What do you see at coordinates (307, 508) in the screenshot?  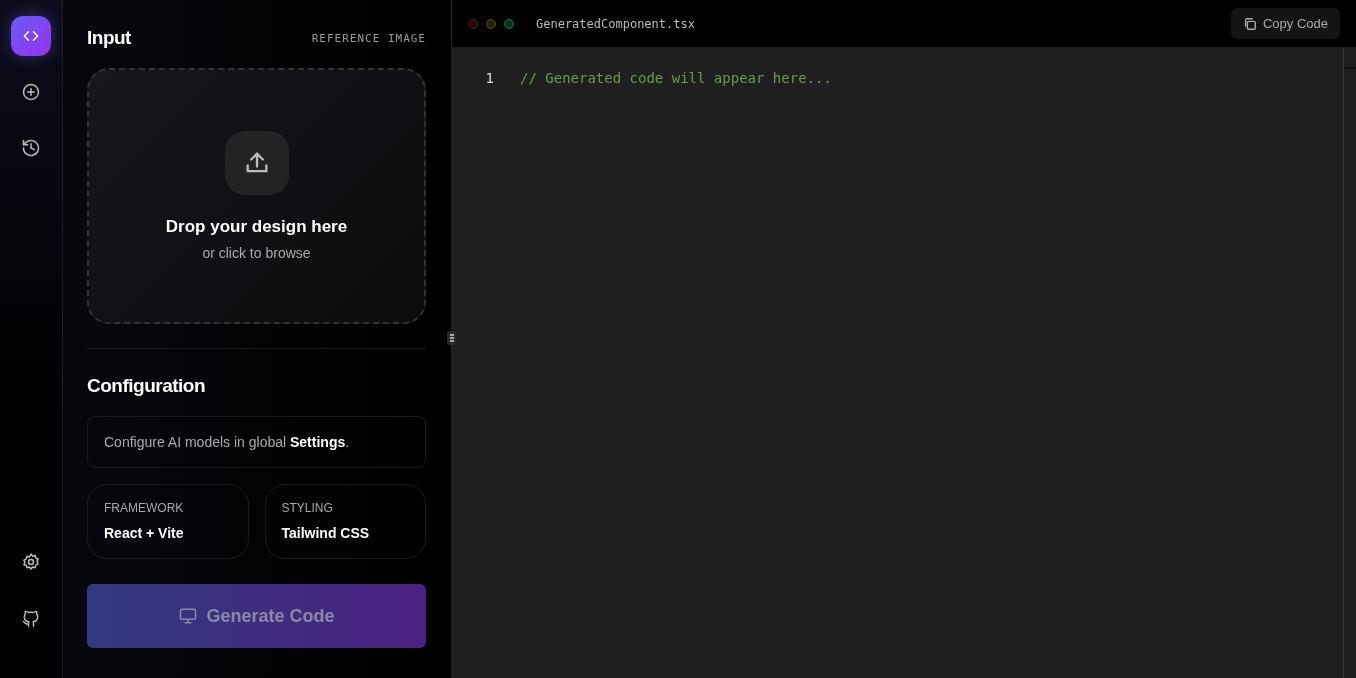 I see `option-label: STYLING` at bounding box center [307, 508].